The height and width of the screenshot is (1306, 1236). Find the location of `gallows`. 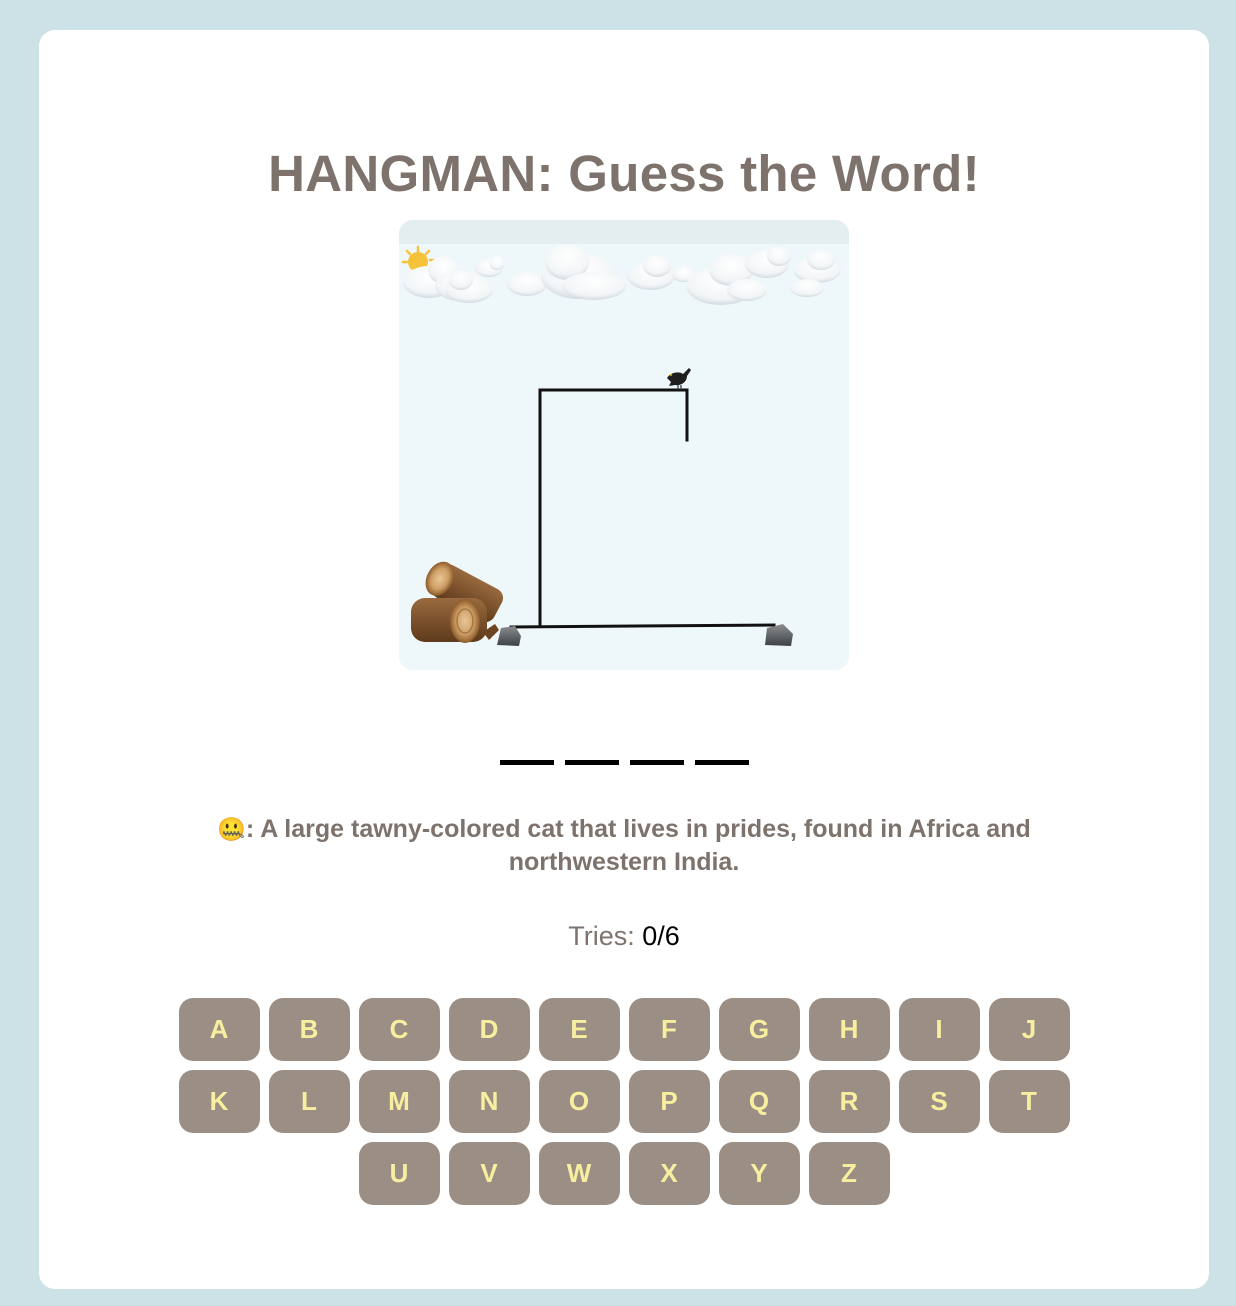

gallows is located at coordinates (642, 508).